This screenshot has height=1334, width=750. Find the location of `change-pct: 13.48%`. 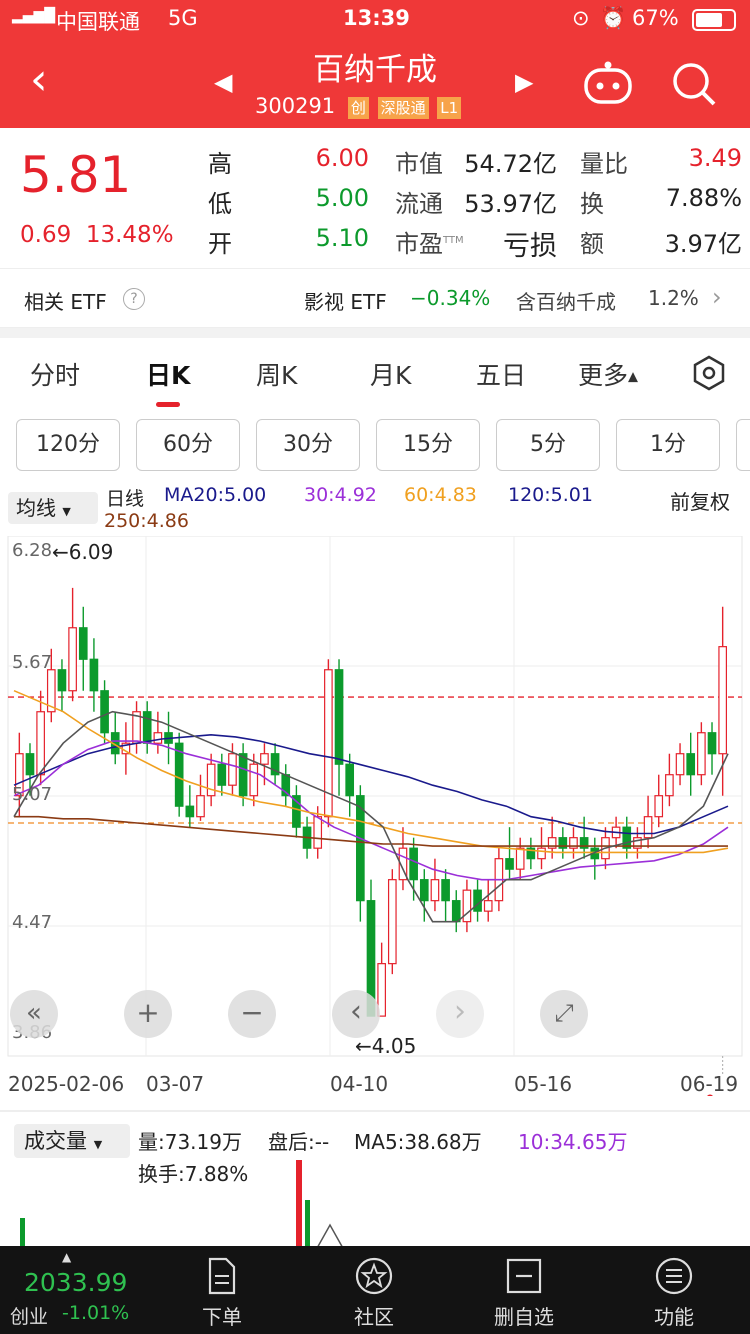

change-pct: 13.48% is located at coordinates (129, 235).